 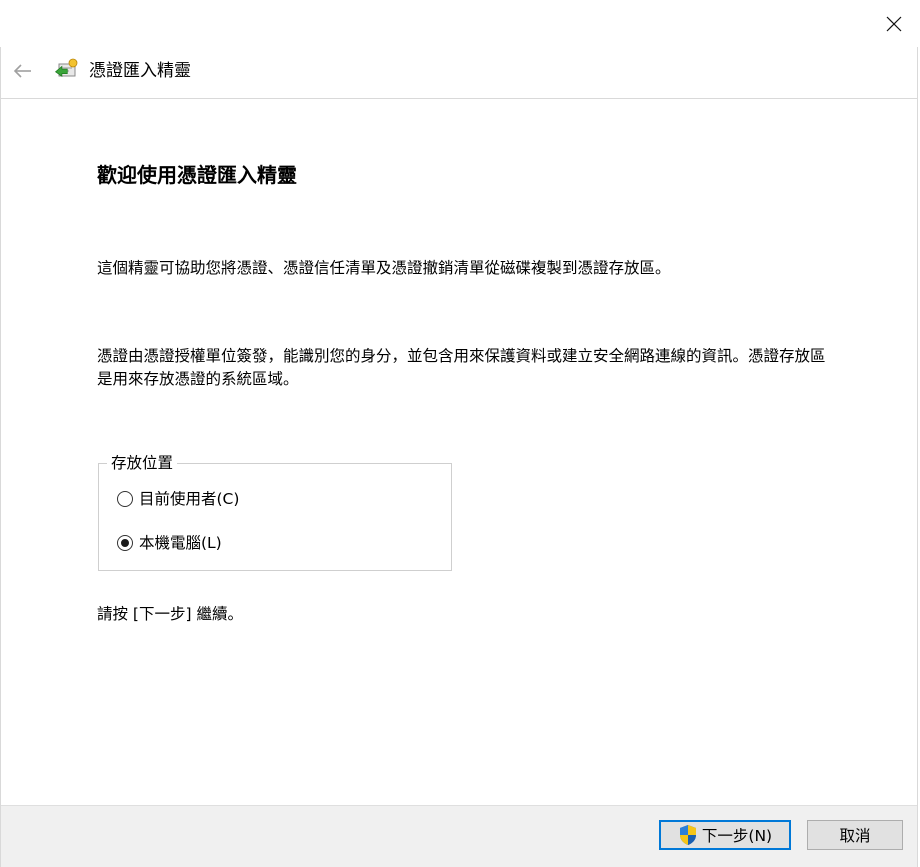 What do you see at coordinates (459, 836) in the screenshot?
I see `wizard-footer: 下一步(N) 取消` at bounding box center [459, 836].